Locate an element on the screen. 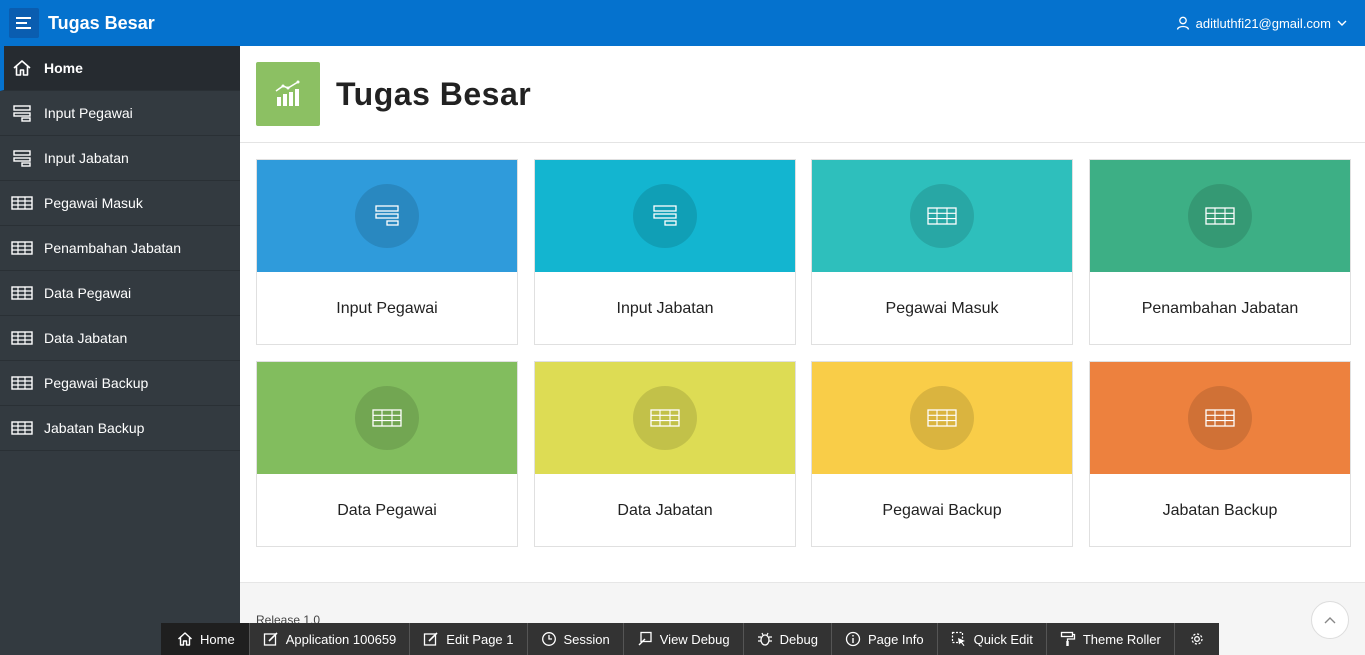 This screenshot has height=655, width=1365. card-label: Data Pegawai is located at coordinates (387, 510).